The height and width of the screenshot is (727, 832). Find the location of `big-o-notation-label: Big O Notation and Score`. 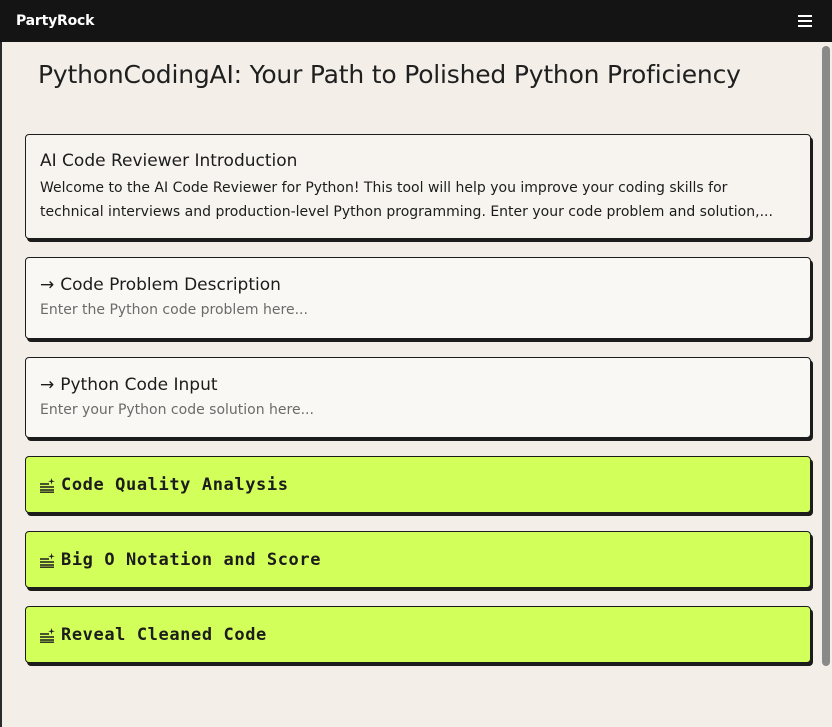

big-o-notation-label: Big O Notation and Score is located at coordinates (191, 559).